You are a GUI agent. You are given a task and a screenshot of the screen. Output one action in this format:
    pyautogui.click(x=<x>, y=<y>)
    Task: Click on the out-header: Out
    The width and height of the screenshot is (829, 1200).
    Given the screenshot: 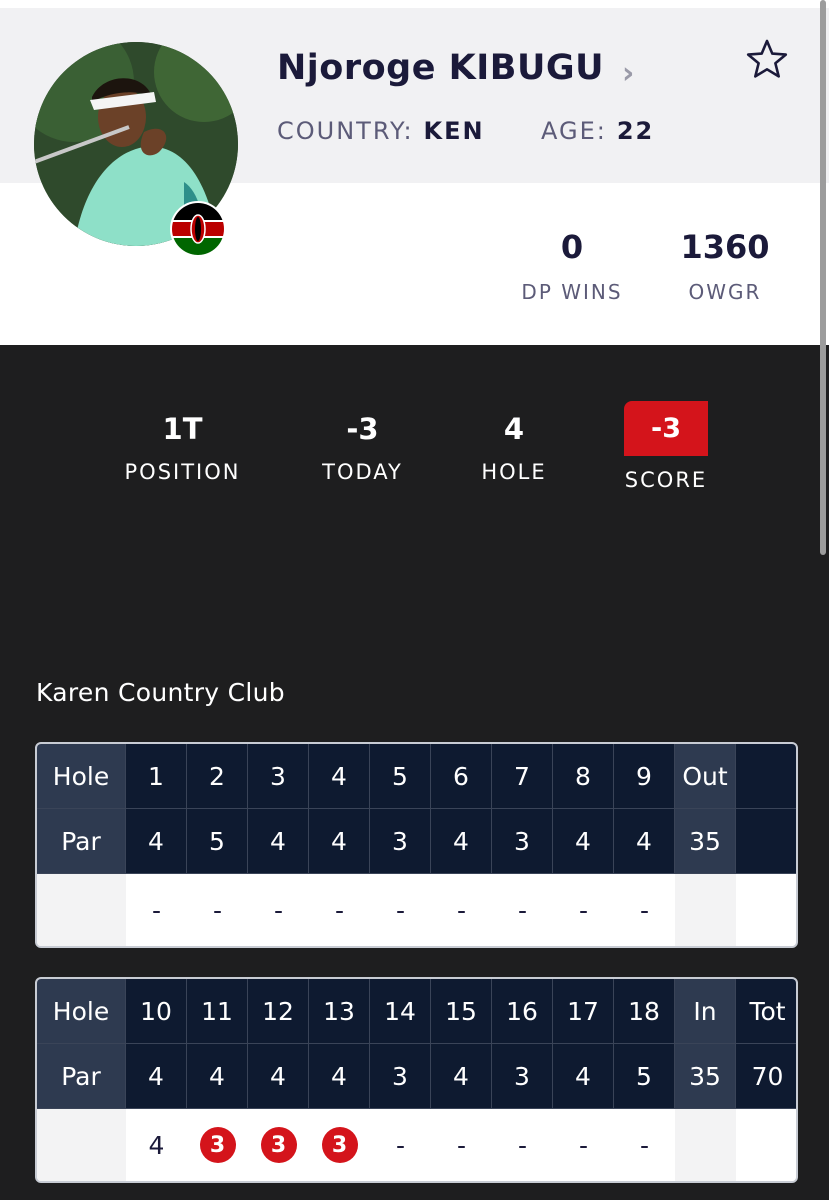 What is the action you would take?
    pyautogui.click(x=705, y=776)
    